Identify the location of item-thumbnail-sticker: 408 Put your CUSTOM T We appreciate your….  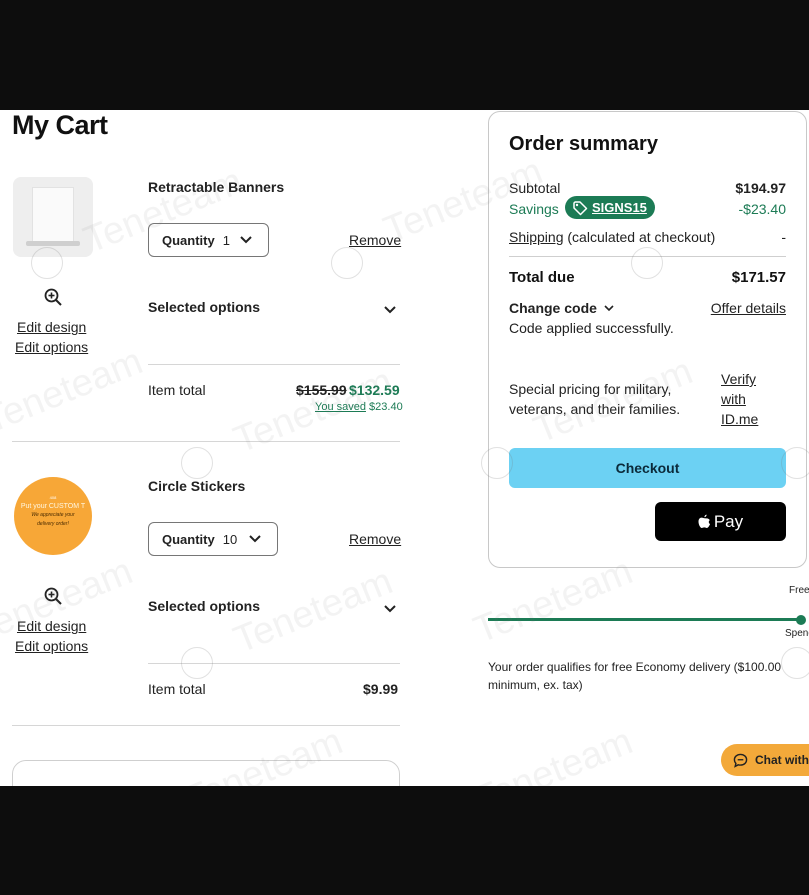
(53, 516).